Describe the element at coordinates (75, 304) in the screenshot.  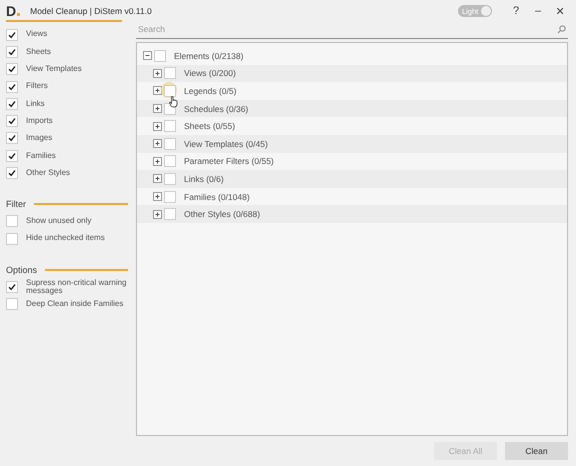
I see `checkbox-label: Deep Clean inside Families` at that location.